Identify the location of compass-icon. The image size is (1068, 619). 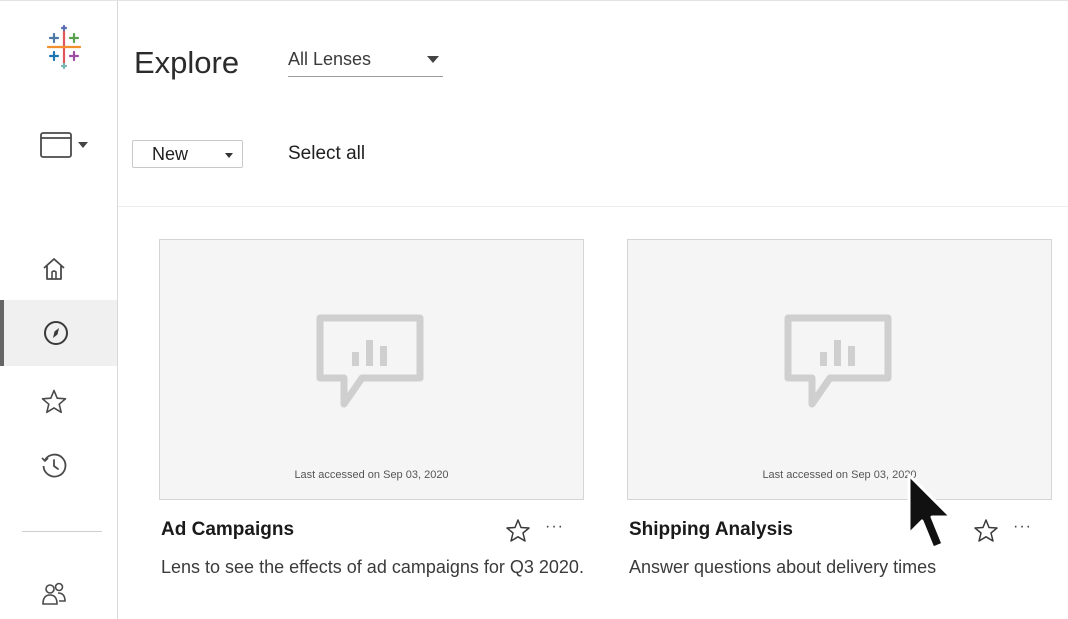
(55, 333).